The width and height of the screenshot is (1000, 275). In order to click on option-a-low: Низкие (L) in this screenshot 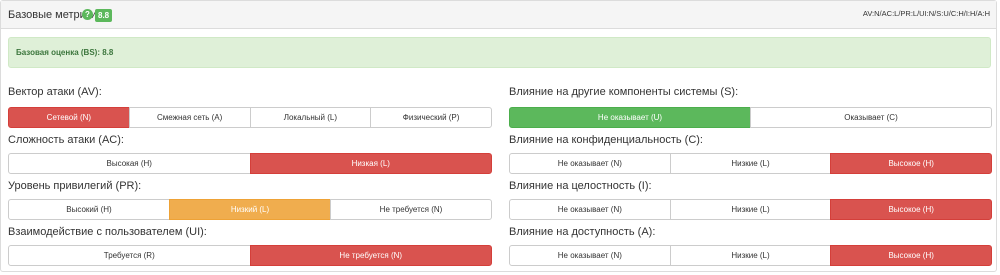, I will do `click(750, 255)`.